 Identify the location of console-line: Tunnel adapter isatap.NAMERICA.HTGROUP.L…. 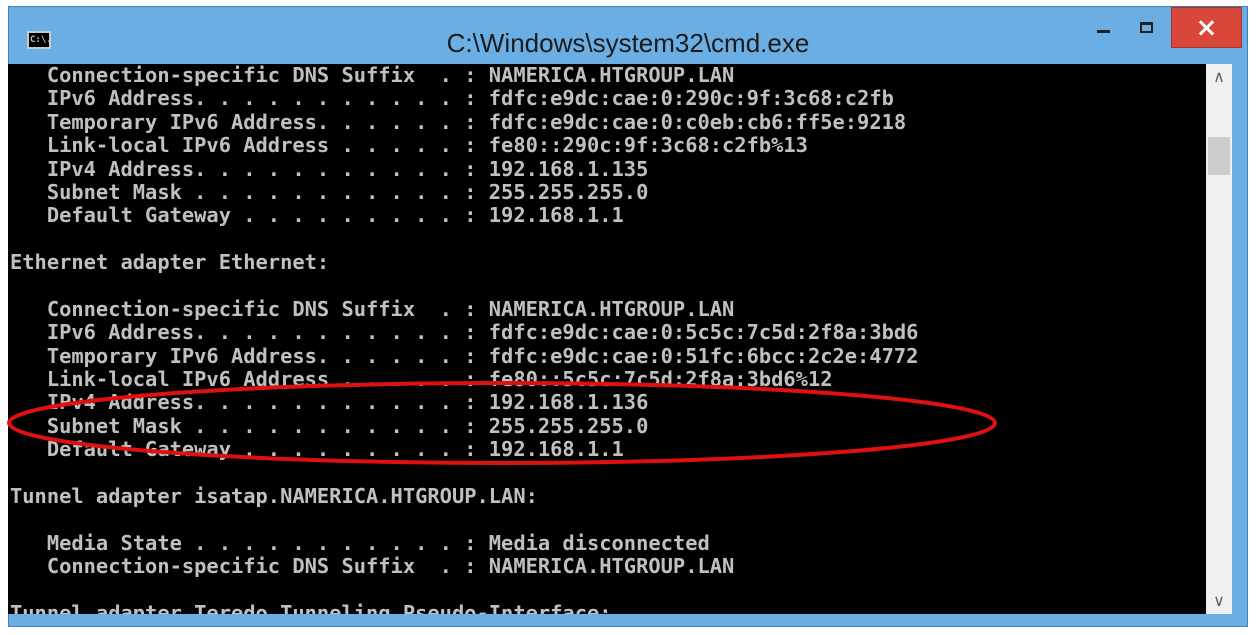
(274, 496).